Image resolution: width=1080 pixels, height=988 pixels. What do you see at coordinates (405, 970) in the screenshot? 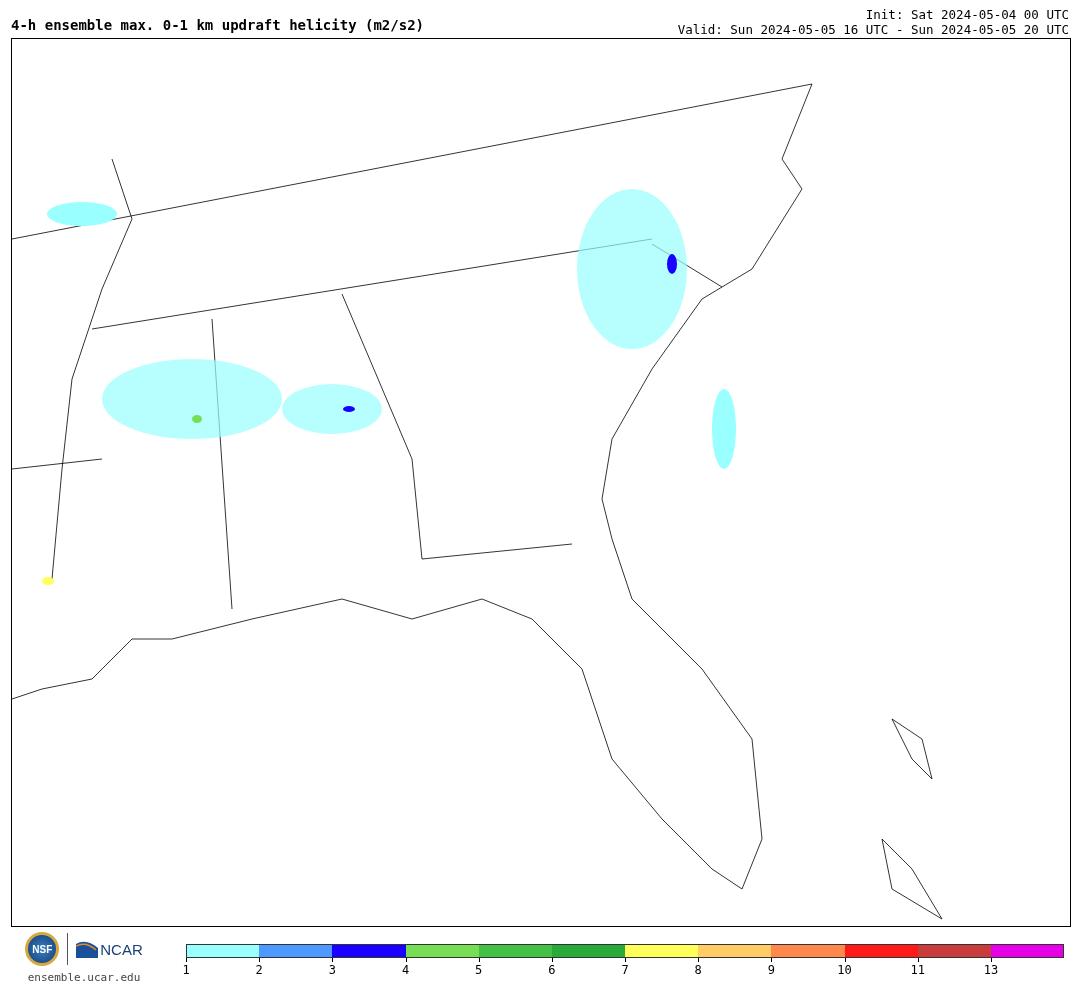
I see `scale-label: 4` at bounding box center [405, 970].